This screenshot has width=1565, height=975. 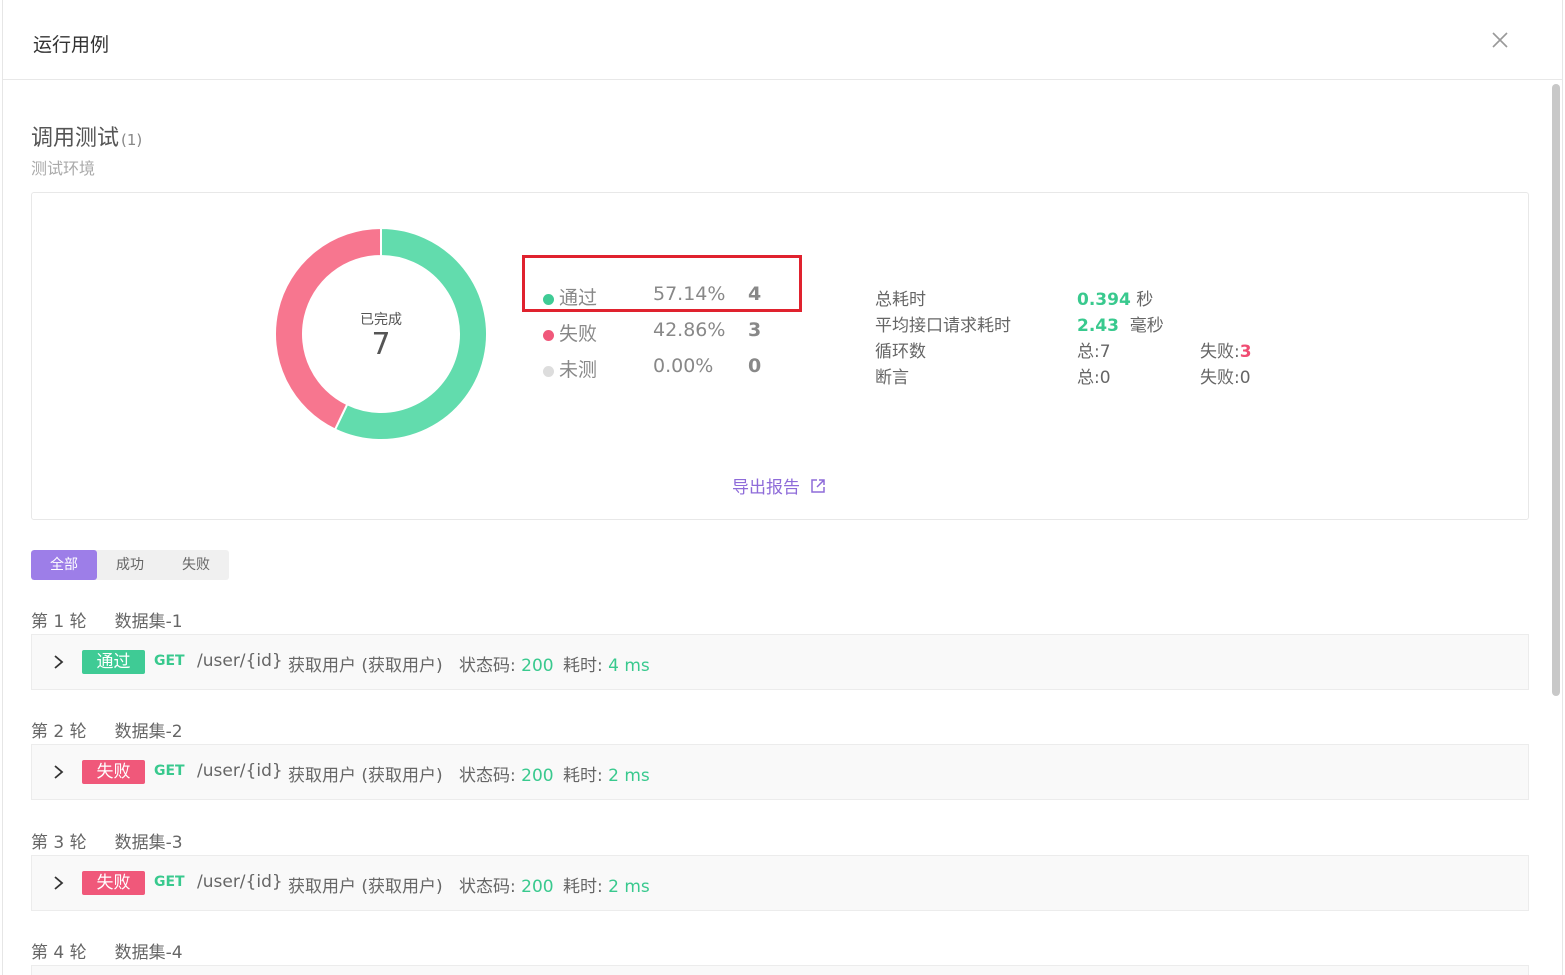 What do you see at coordinates (148, 953) in the screenshot?
I see `dataset-label: 数据集-4` at bounding box center [148, 953].